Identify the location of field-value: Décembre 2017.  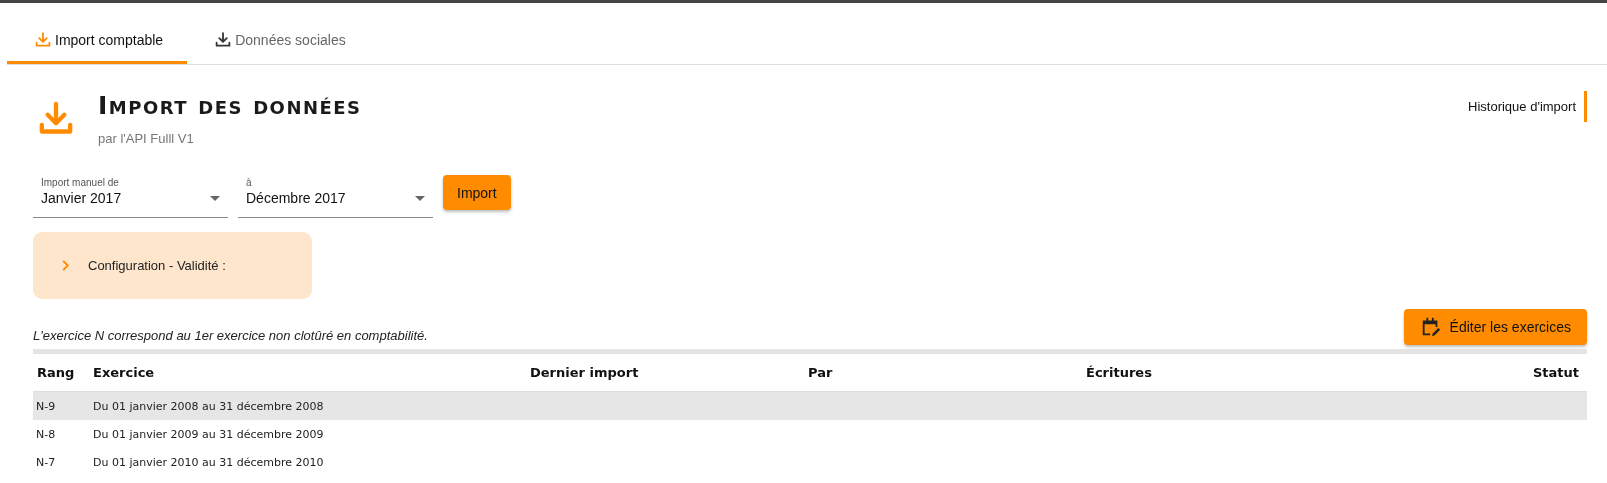
(296, 198).